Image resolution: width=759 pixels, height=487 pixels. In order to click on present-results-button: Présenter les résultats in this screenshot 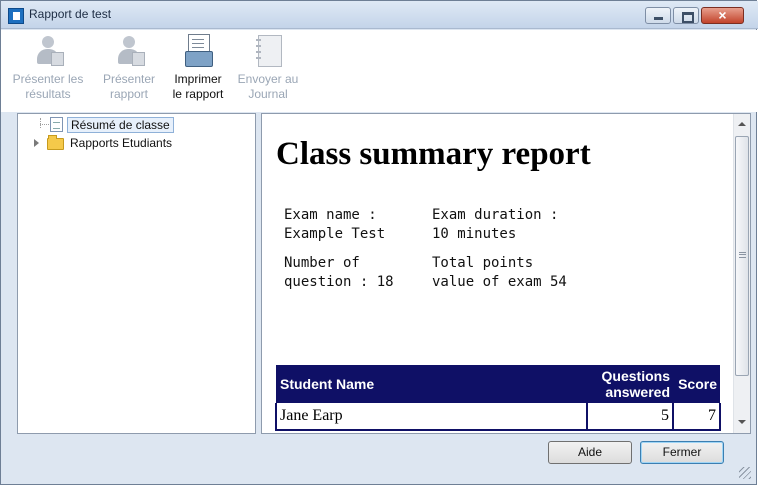, I will do `click(48, 68)`.